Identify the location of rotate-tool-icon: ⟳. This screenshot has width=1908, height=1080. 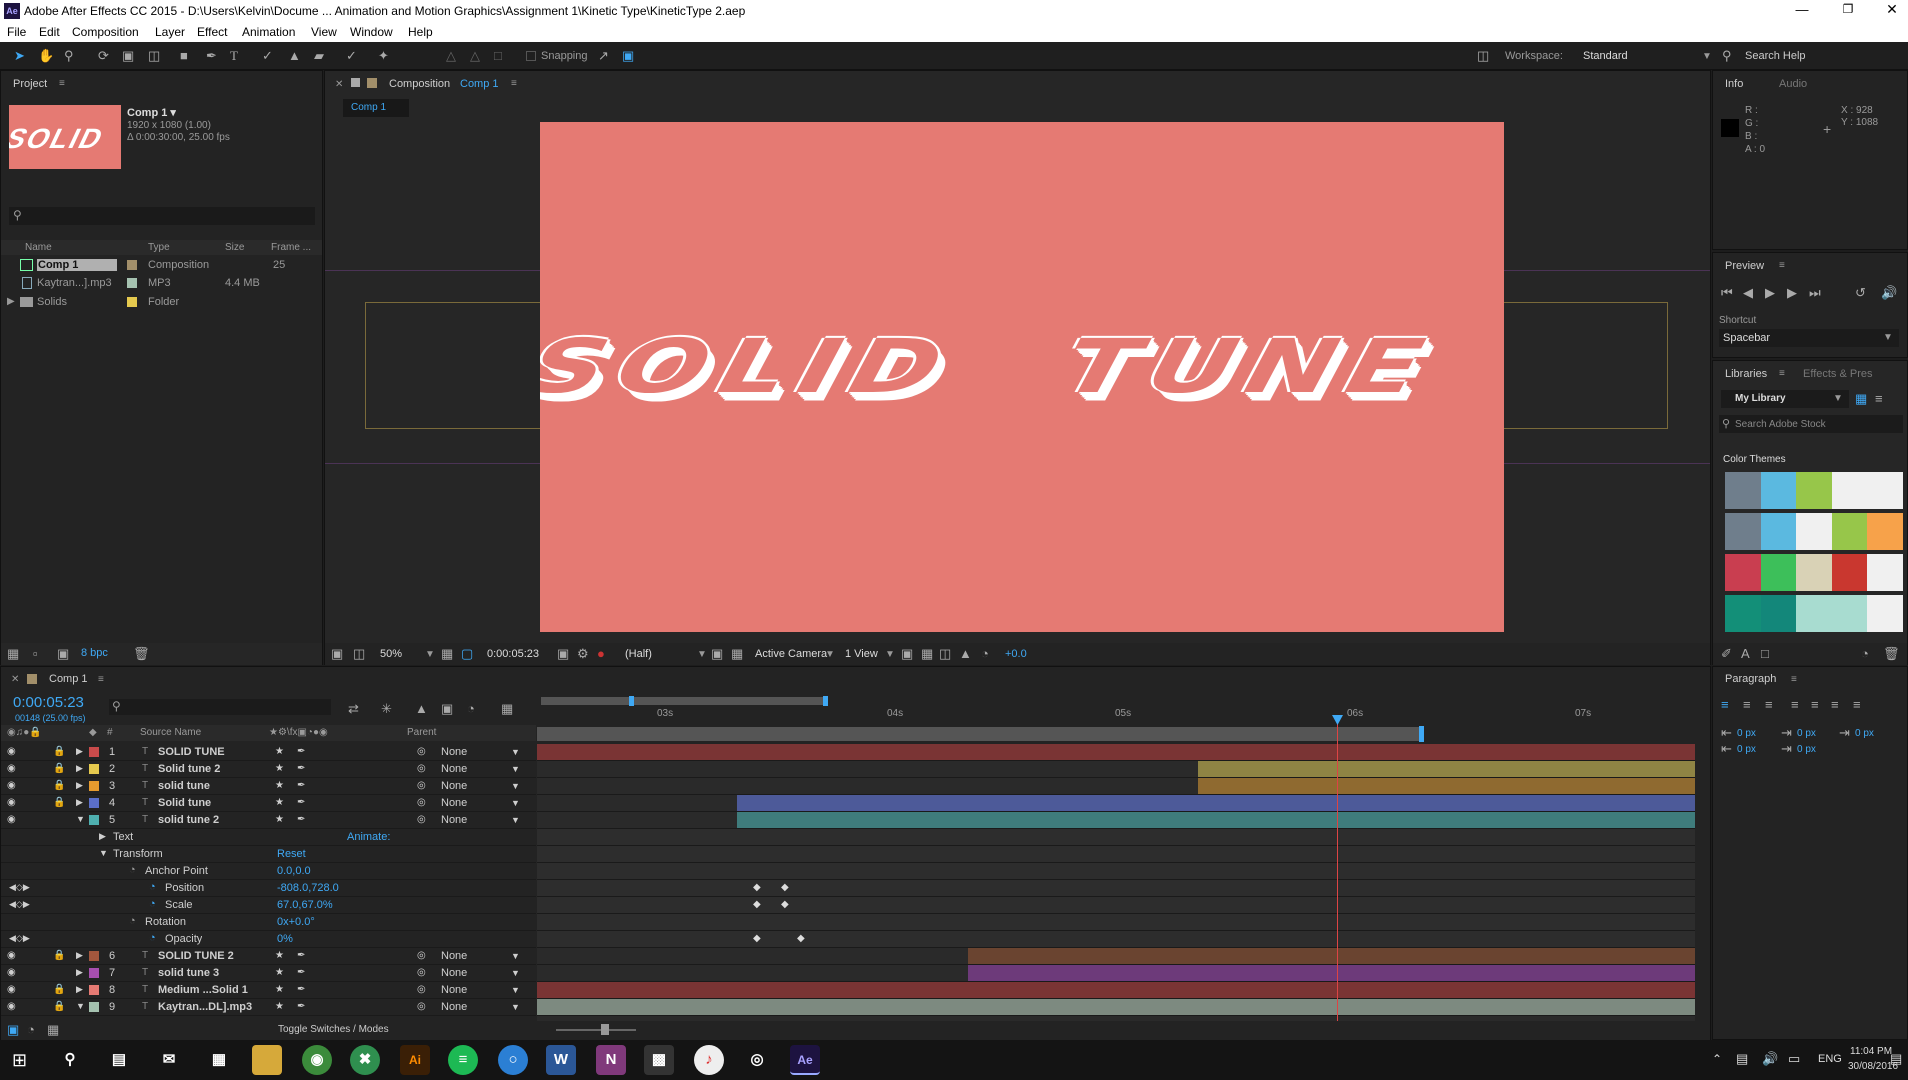
(103, 56).